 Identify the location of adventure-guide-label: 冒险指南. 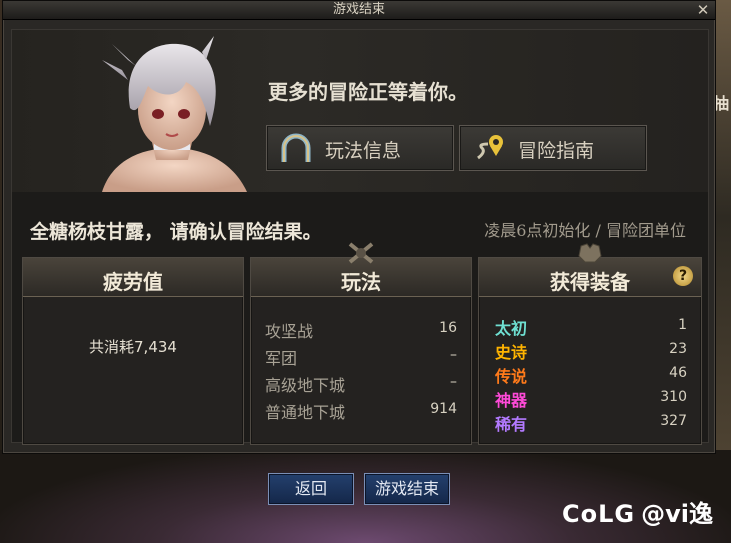
(556, 151).